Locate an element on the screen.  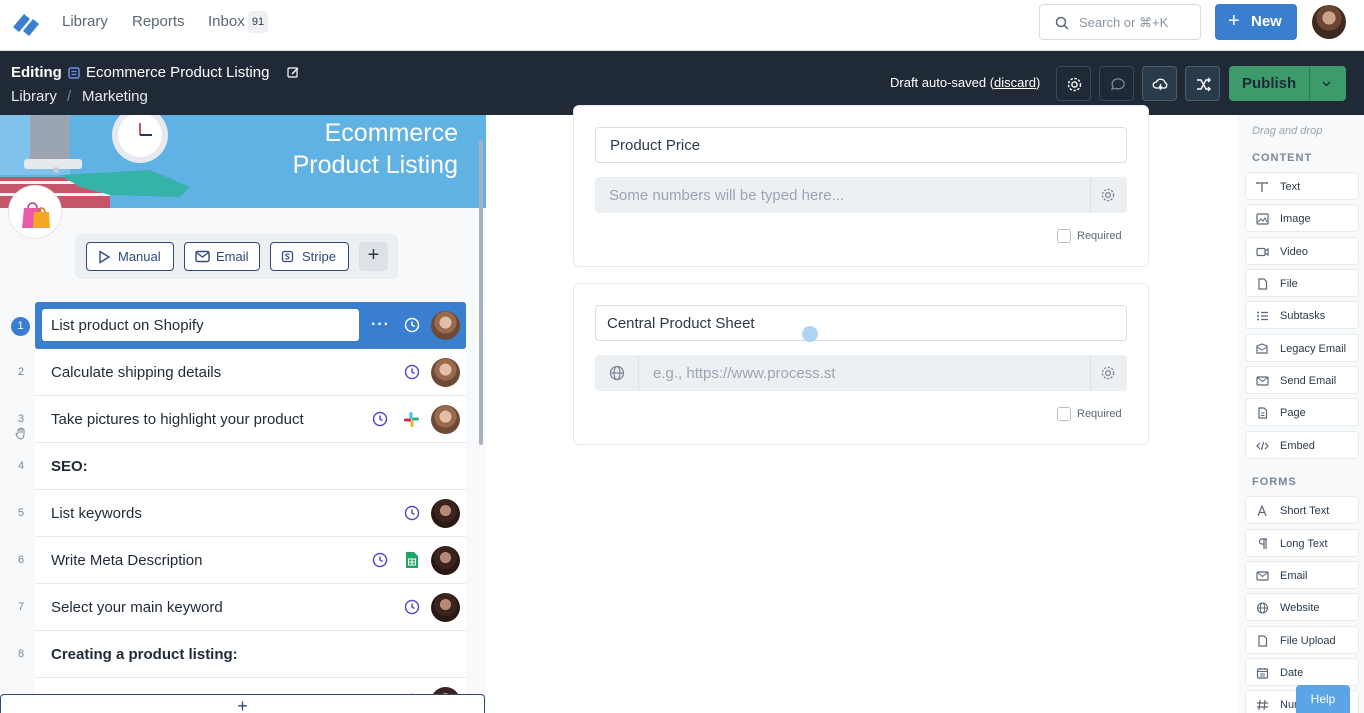
breadcrumb-library: Library is located at coordinates (34, 96).